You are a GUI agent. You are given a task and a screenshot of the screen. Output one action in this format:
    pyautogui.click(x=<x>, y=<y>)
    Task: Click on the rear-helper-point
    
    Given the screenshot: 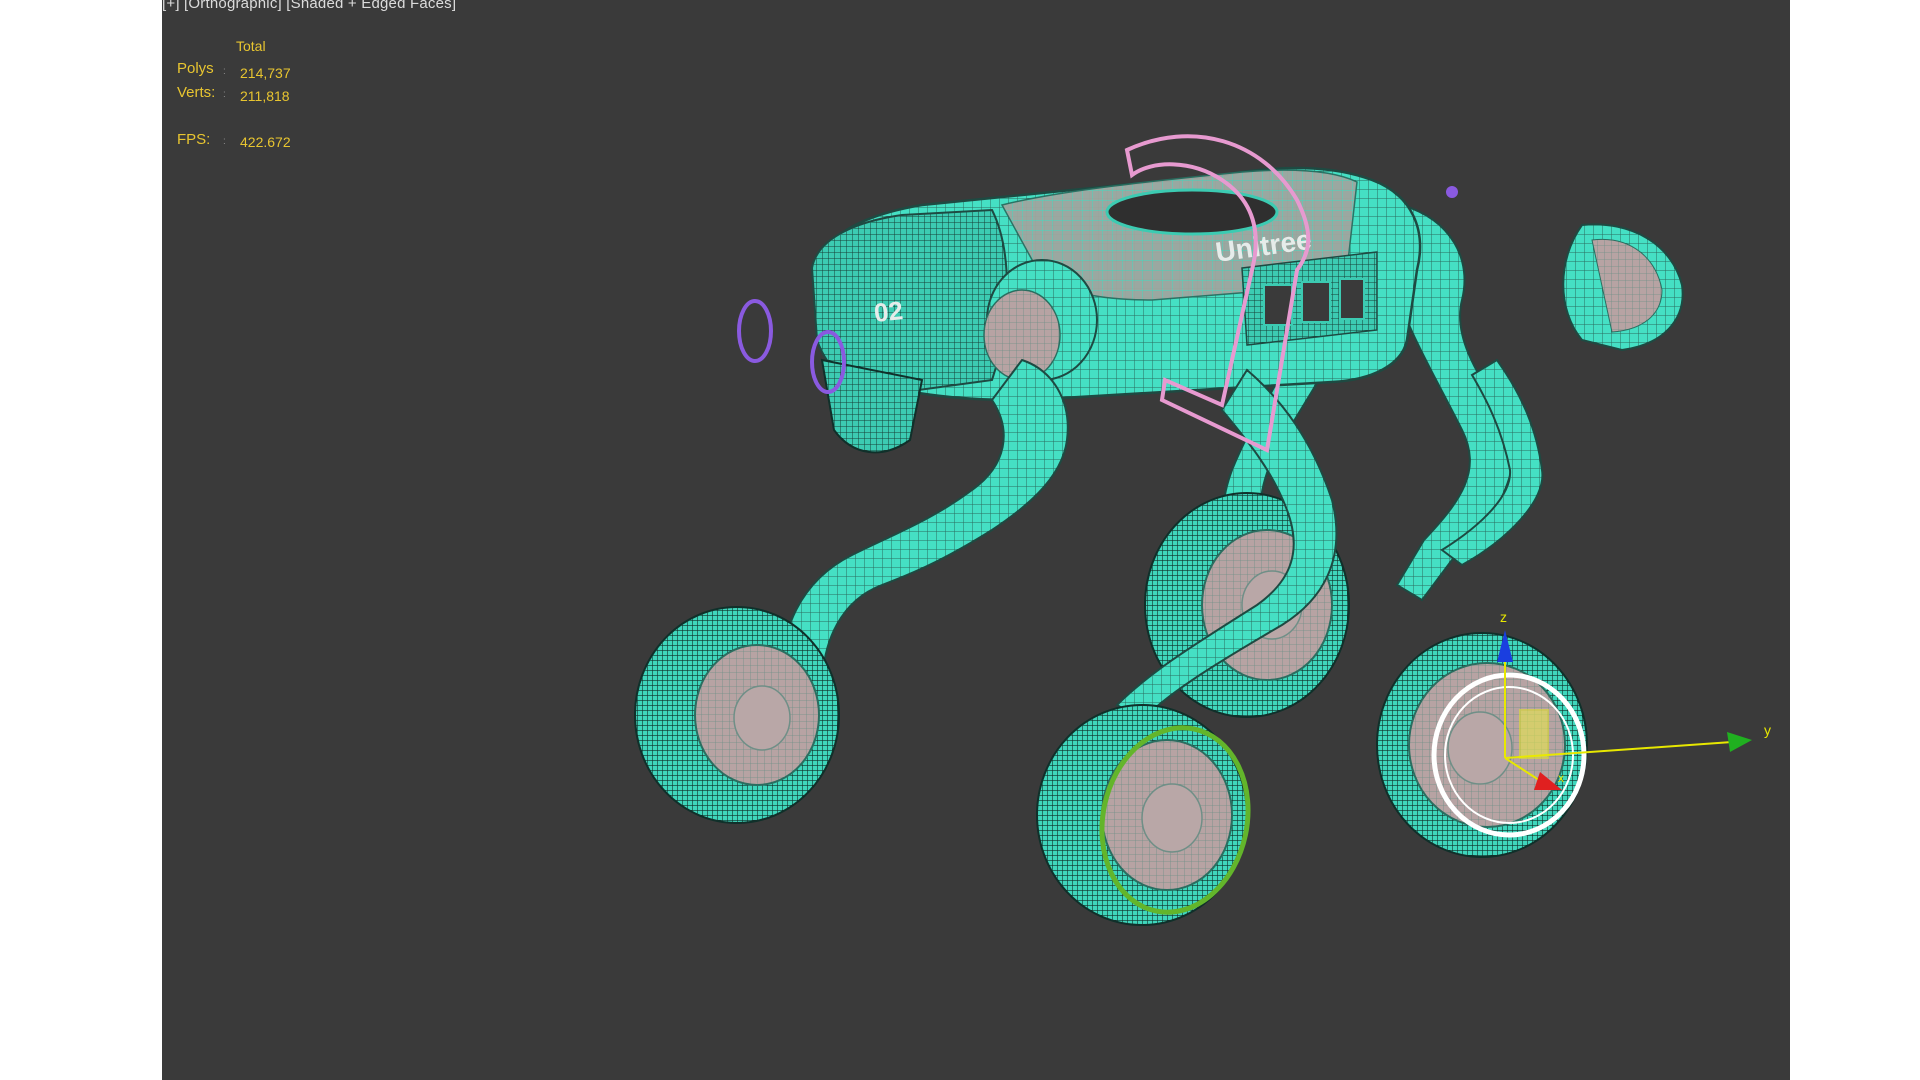 What is the action you would take?
    pyautogui.click(x=1452, y=192)
    